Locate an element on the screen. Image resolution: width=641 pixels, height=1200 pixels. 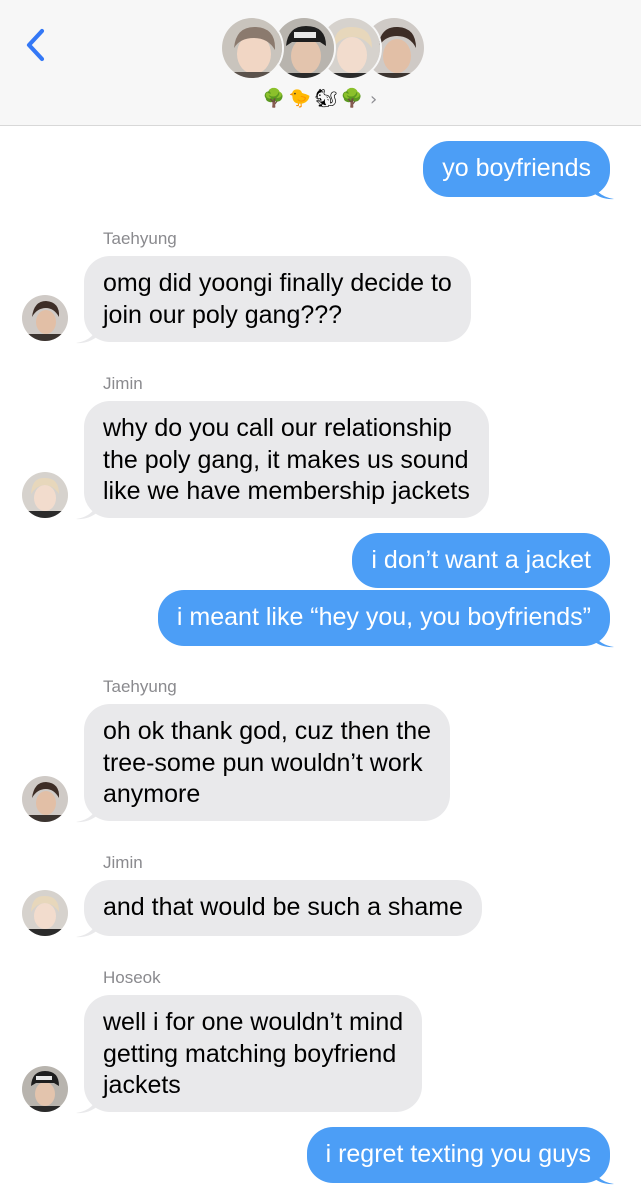
conversation-header: 🌳 🐤 🐿 🌳 › is located at coordinates (320, 63).